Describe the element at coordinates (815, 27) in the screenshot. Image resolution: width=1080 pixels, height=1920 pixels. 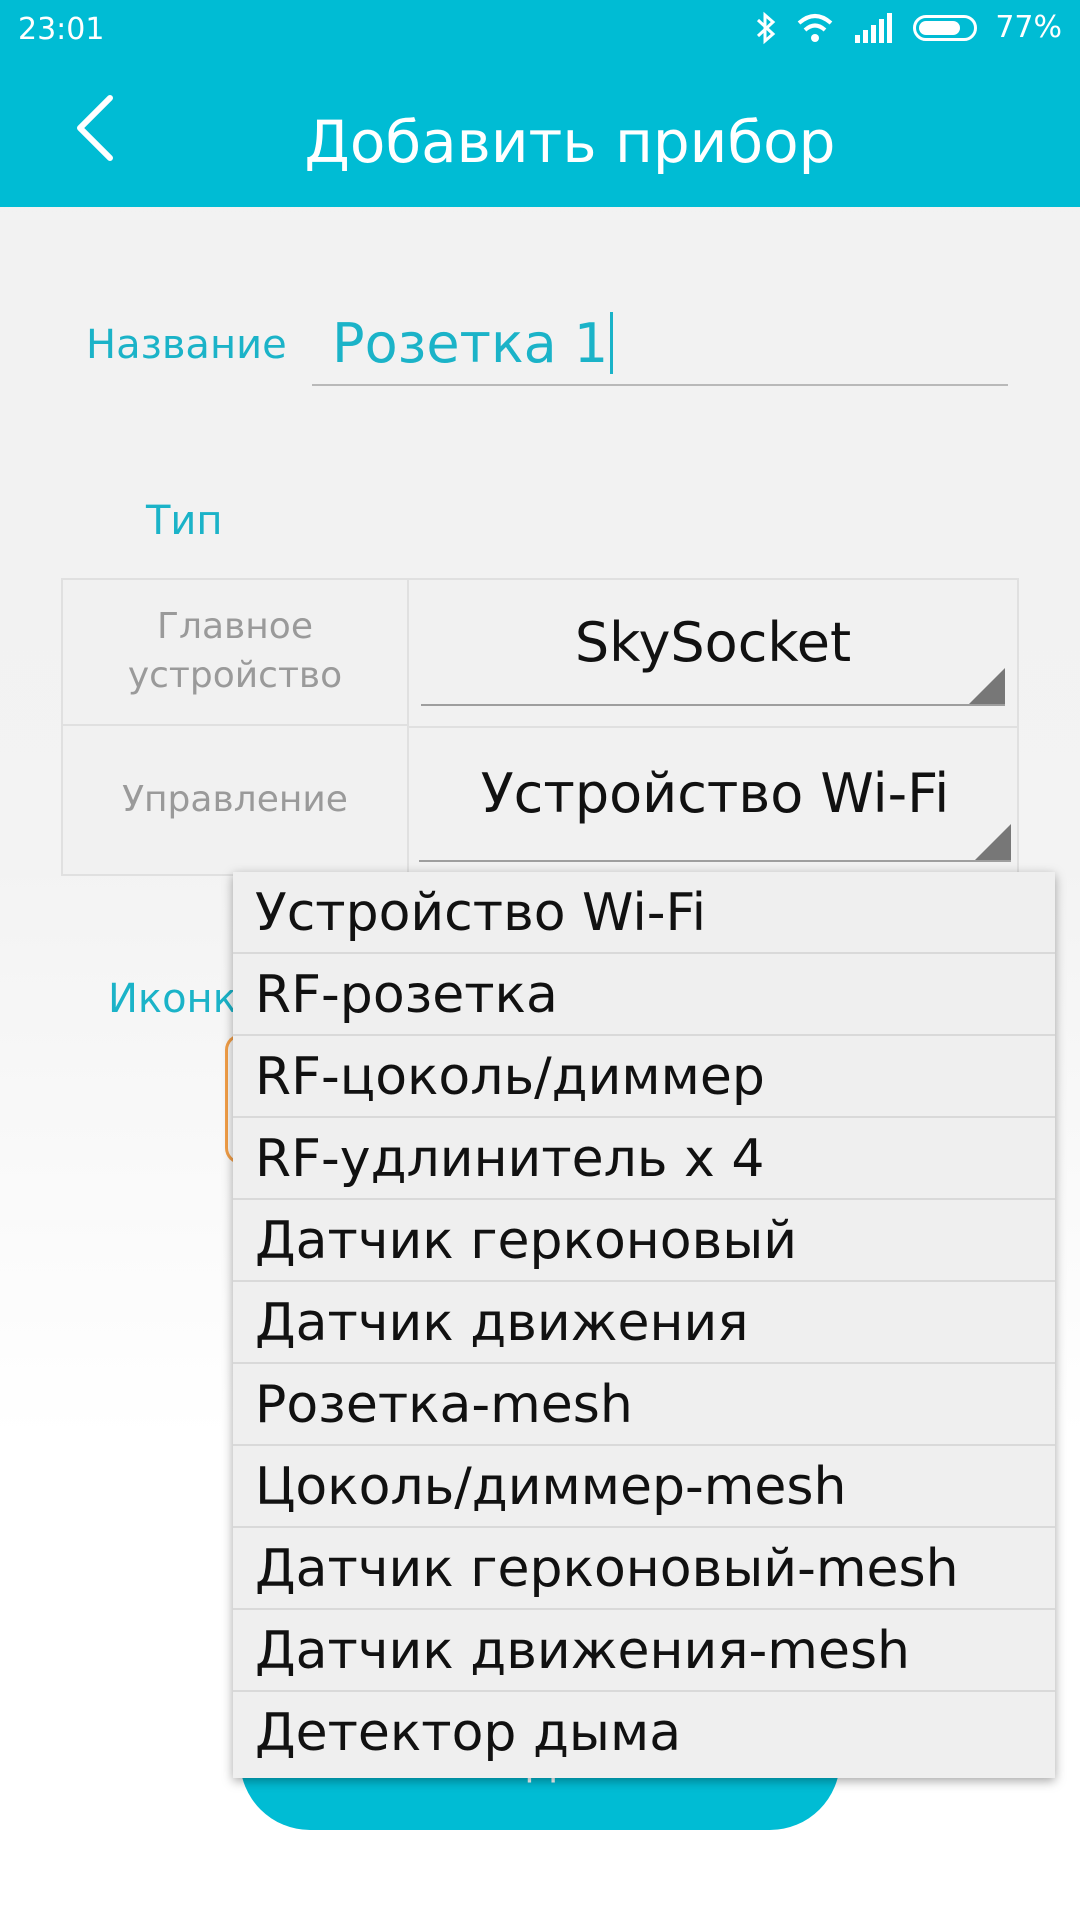
I see `wifi-icon` at that location.